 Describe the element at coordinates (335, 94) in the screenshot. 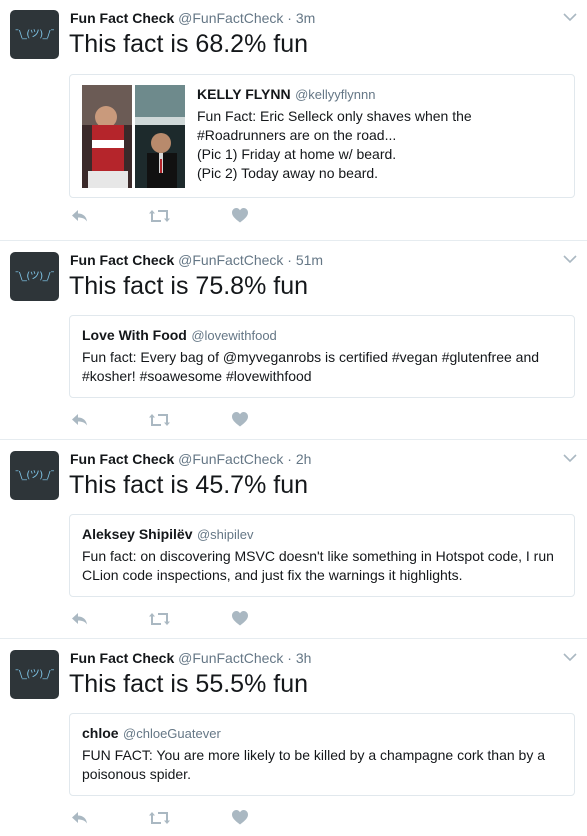

I see `quoted-author-handle: @kellyyflynnn` at that location.